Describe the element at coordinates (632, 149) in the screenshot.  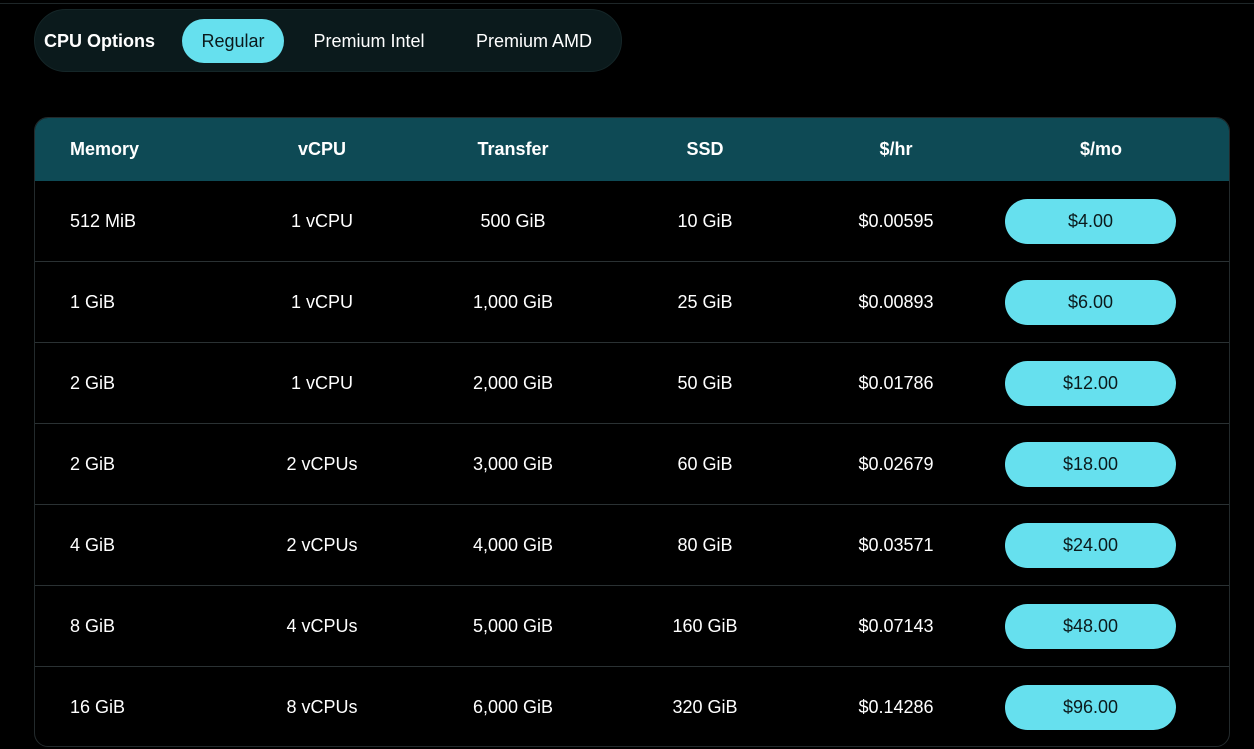
I see `table-header: Memory vCPU Transfer SSD $/hr $/mo` at that location.